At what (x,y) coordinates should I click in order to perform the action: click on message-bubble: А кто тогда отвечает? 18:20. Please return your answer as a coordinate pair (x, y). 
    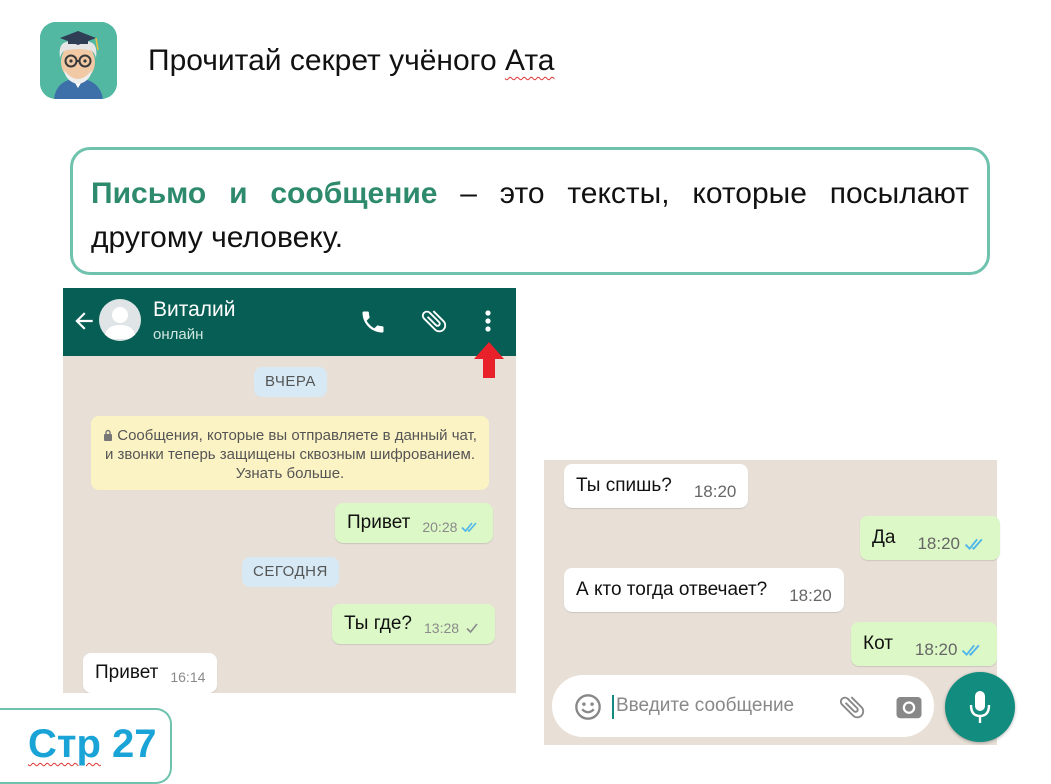
    Looking at the image, I should click on (704, 590).